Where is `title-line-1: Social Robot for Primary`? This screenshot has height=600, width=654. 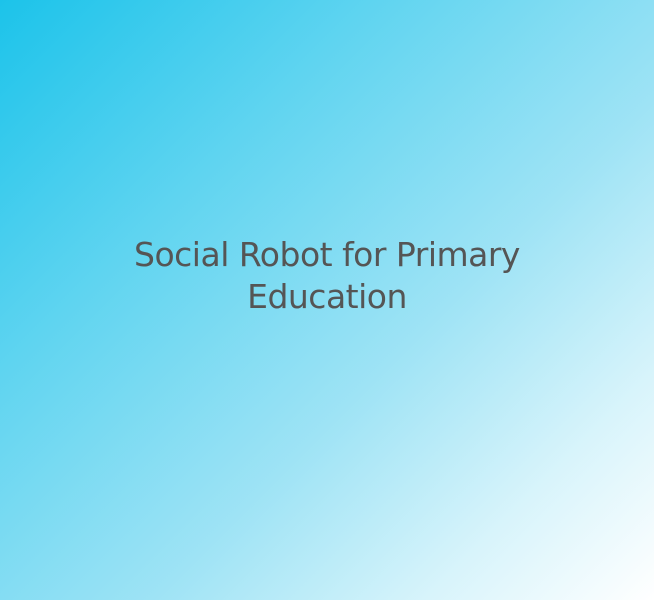
title-line-1: Social Robot for Primary is located at coordinates (327, 254).